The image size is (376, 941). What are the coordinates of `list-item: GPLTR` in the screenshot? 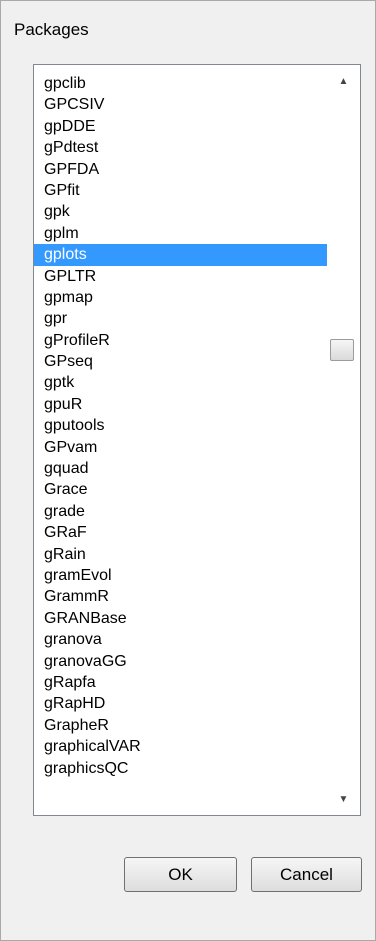 It's located at (180, 276).